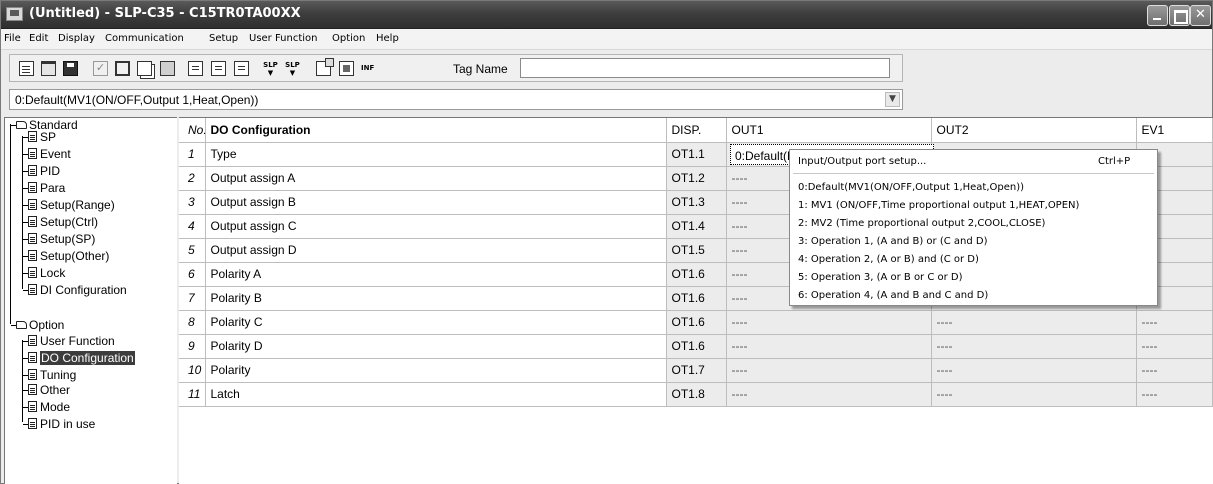 The width and height of the screenshot is (1213, 484). I want to click on tree-item-do-configuration: DO Configuration, so click(79, 358).